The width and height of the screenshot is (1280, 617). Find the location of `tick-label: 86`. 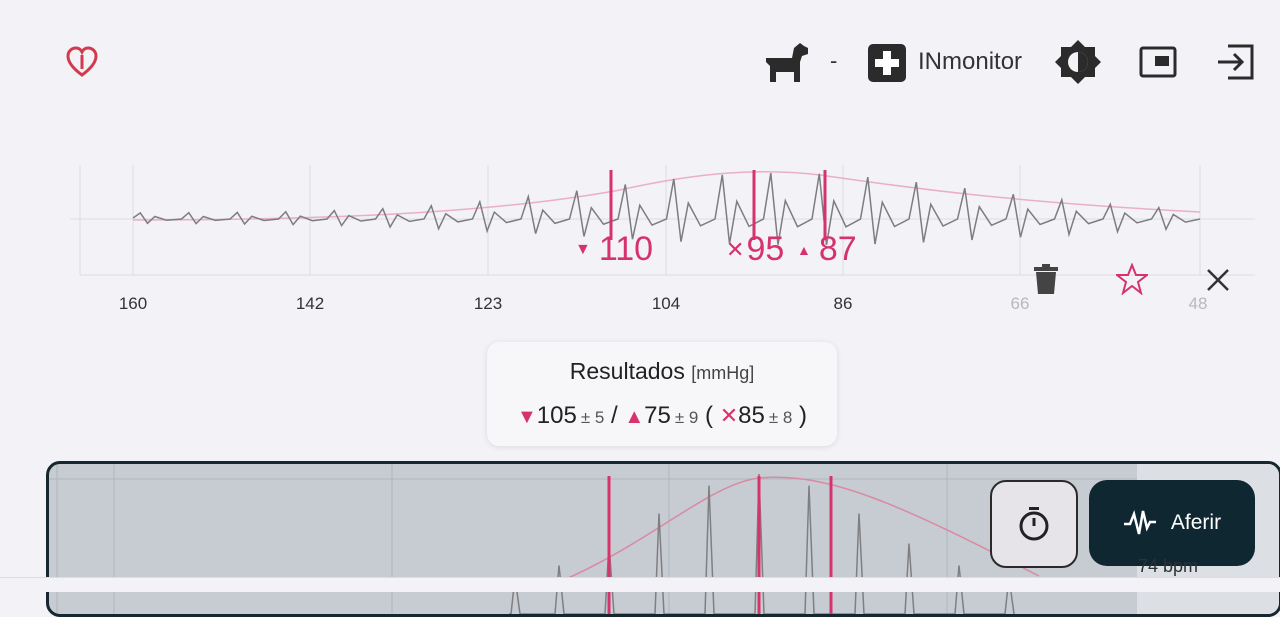

tick-label: 86 is located at coordinates (843, 303).